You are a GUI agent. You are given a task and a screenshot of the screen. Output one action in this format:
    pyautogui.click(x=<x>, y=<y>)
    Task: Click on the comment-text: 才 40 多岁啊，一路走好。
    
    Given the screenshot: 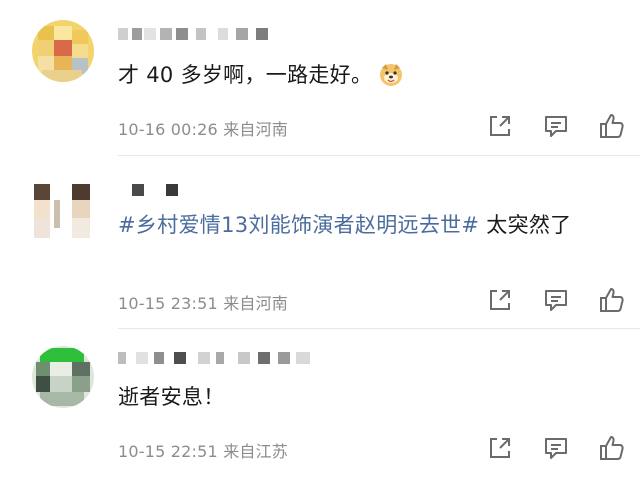 What is the action you would take?
    pyautogui.click(x=364, y=75)
    